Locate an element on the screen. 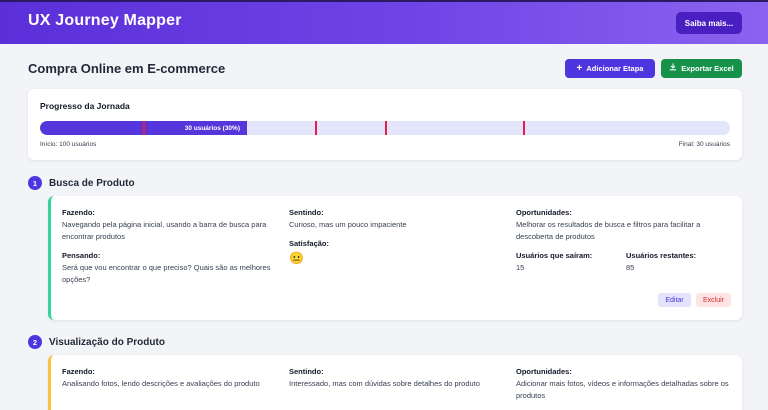 This screenshot has width=768, height=410. progress-end-label: Final: 30 usuários is located at coordinates (704, 144).